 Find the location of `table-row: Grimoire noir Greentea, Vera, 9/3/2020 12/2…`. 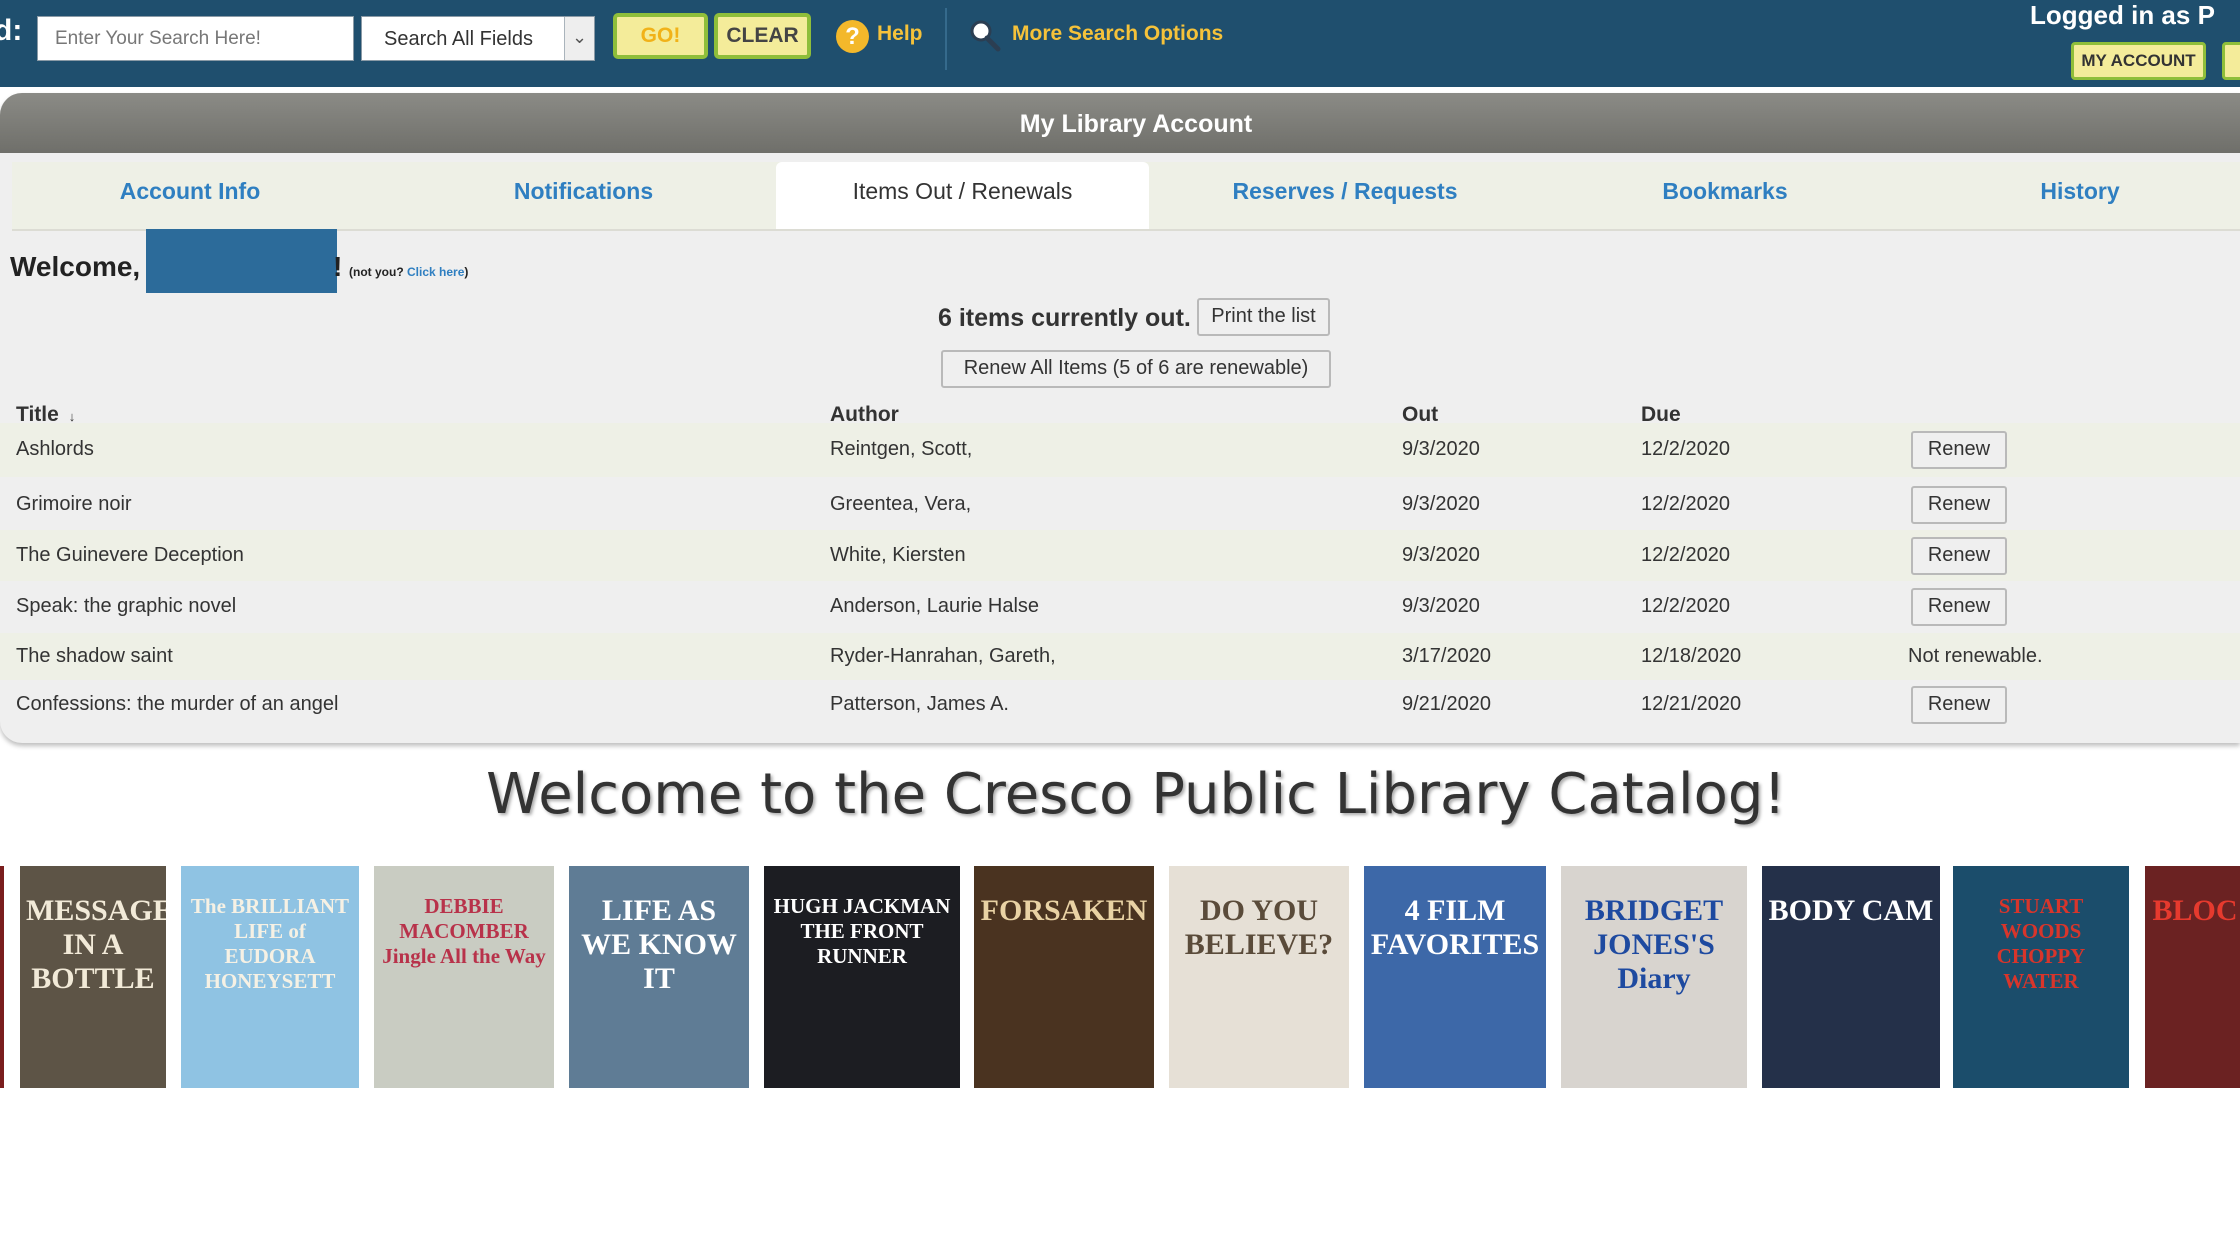

table-row: Grimoire noir Greentea, Vera, 9/3/2020 12/2… is located at coordinates (1120, 504).